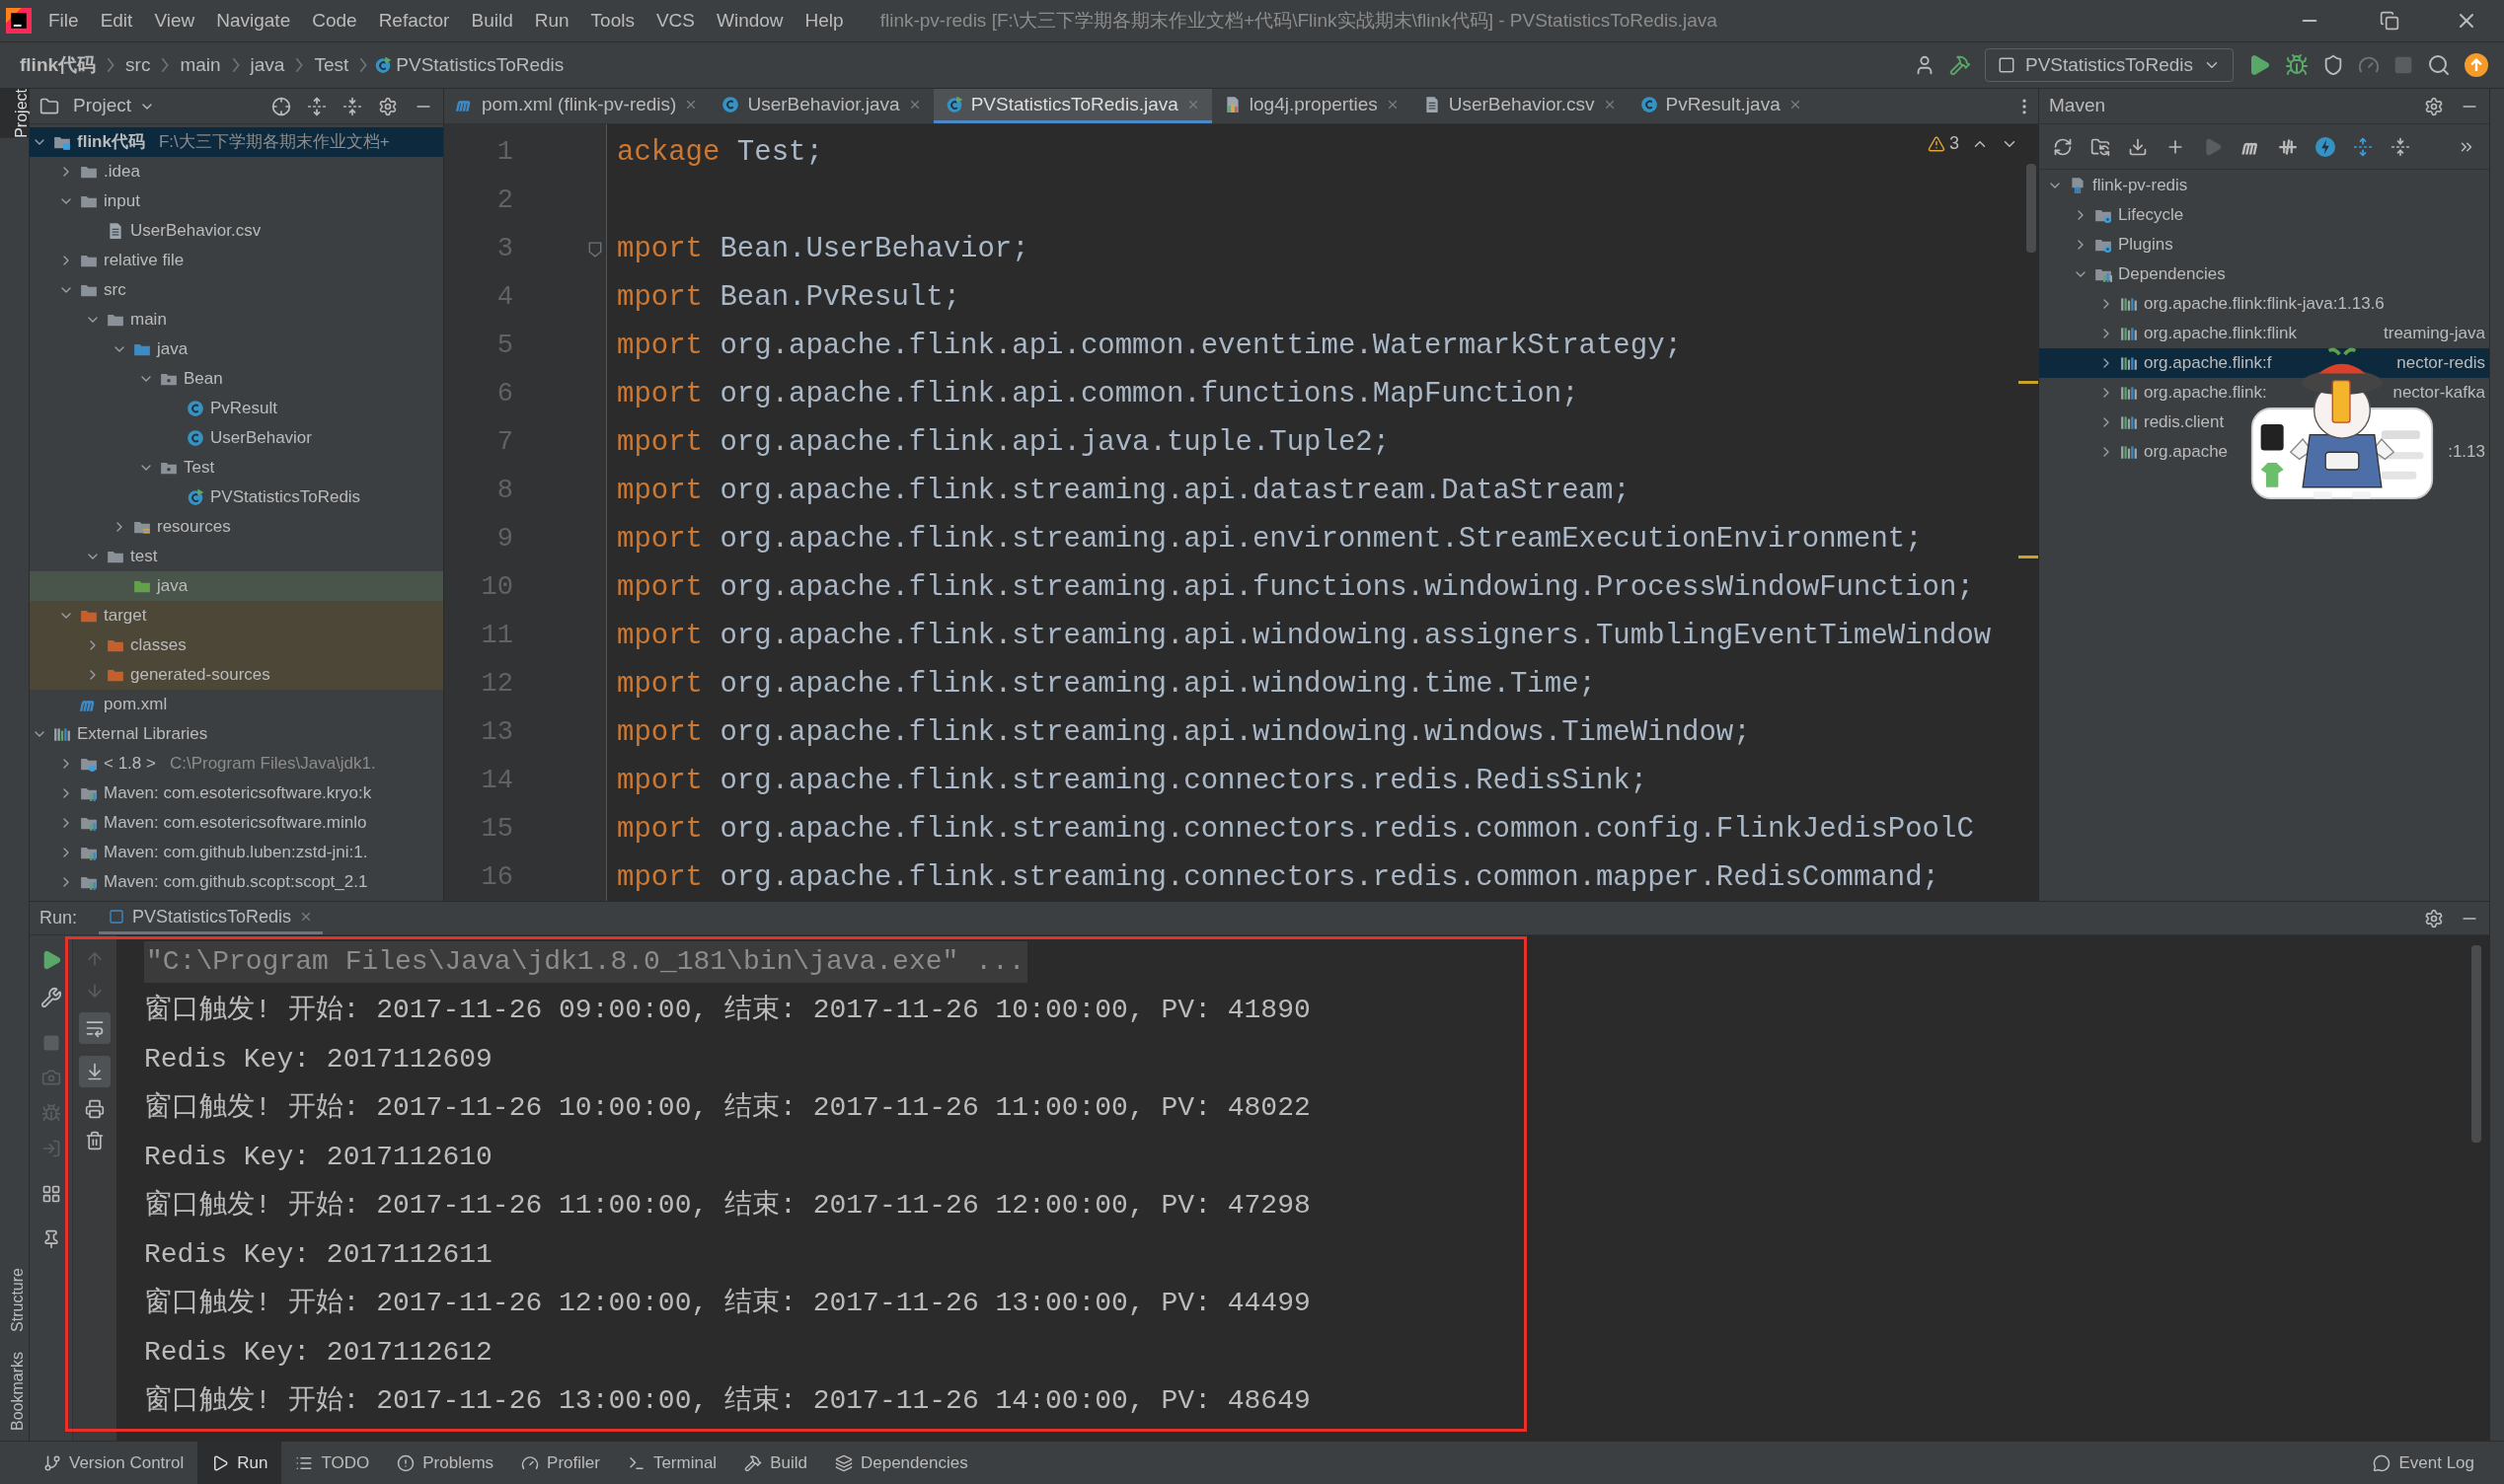 The width and height of the screenshot is (2504, 1484). I want to click on tree-item: PvResult, so click(221, 408).